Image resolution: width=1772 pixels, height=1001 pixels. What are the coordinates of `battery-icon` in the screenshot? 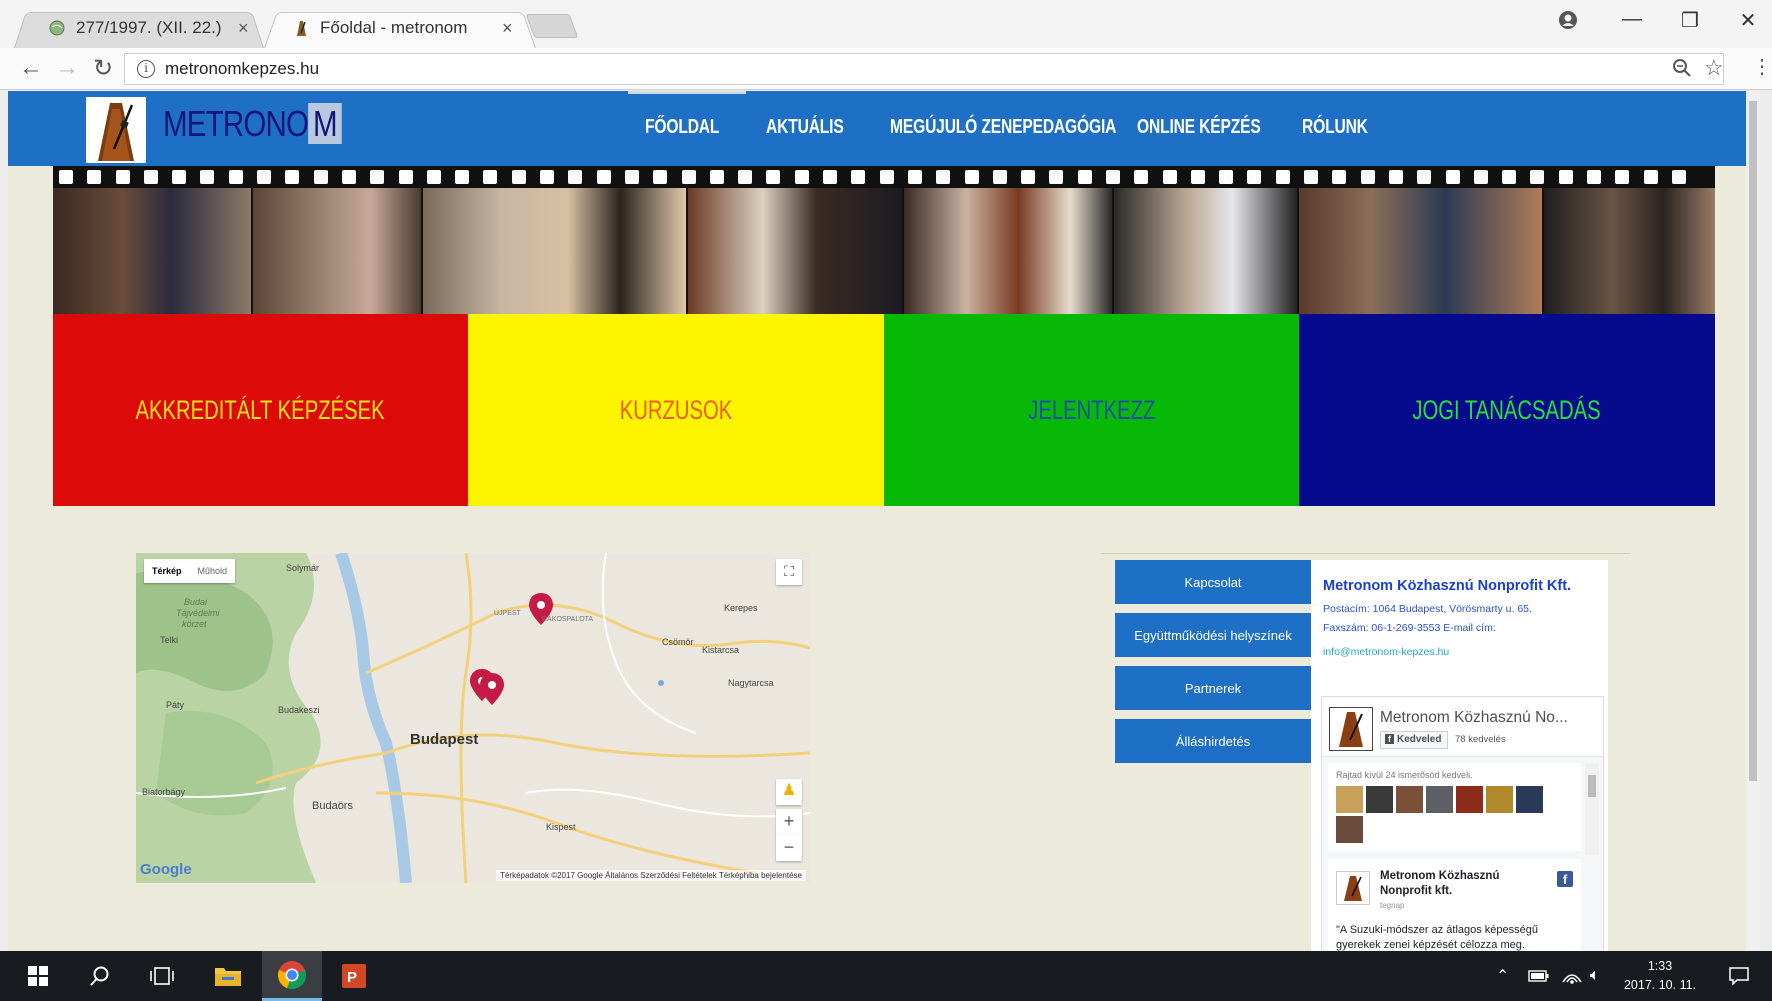 It's located at (1539, 976).